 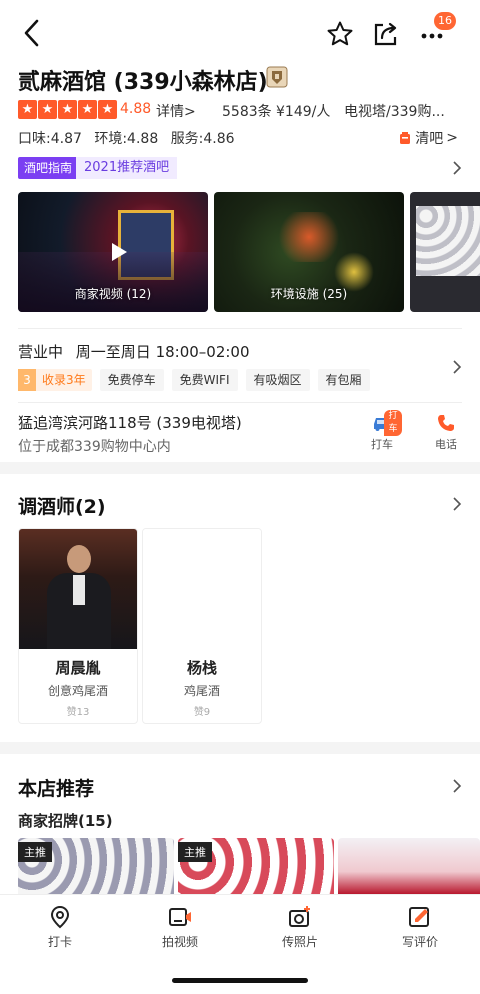 What do you see at coordinates (382, 444) in the screenshot?
I see `taxi-label: 打车` at bounding box center [382, 444].